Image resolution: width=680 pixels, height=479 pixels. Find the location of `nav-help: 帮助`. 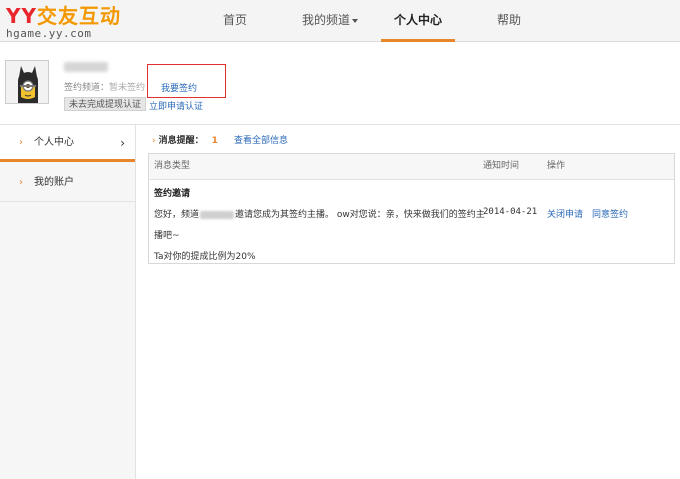

nav-help: 帮助 is located at coordinates (509, 21).